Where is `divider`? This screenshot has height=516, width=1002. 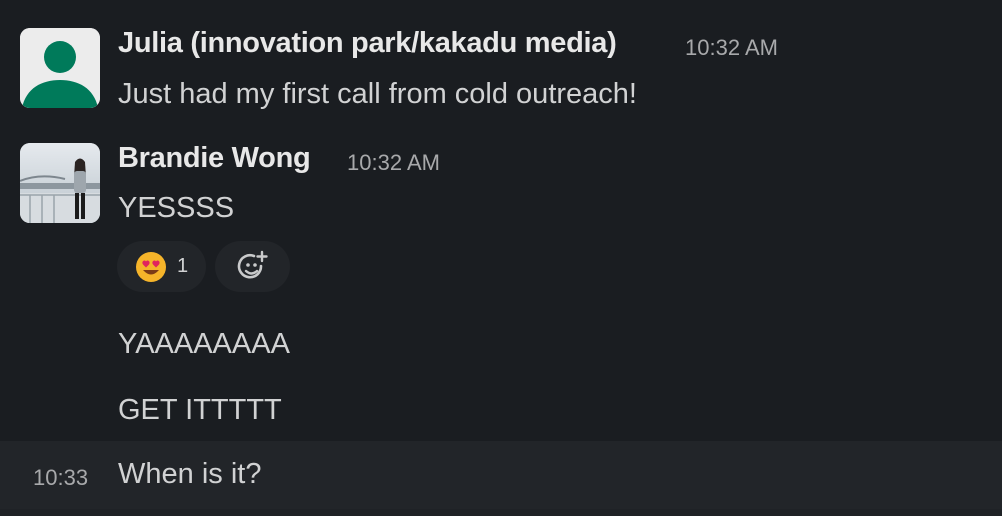
divider is located at coordinates (501, 512).